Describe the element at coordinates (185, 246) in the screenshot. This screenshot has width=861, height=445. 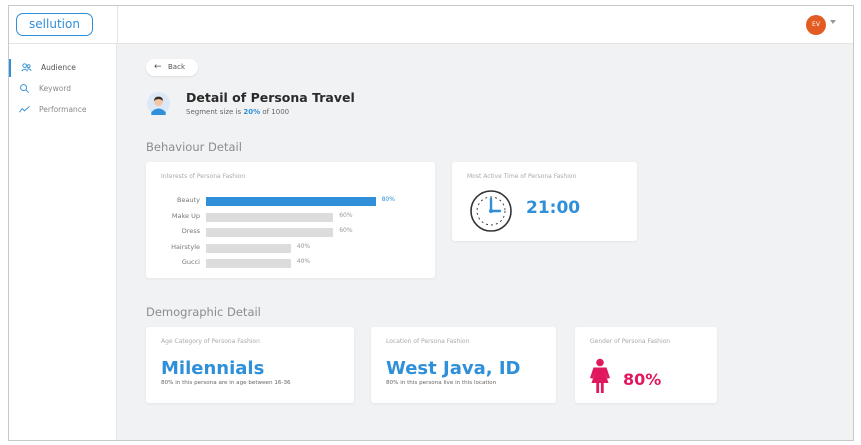
I see `bar-label: Hairstyle` at that location.